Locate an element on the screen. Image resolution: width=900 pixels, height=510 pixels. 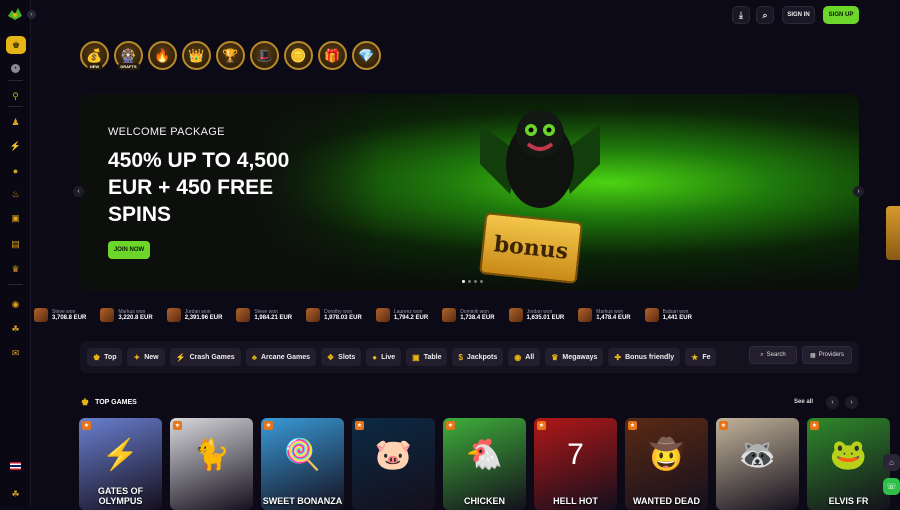
sidebar-item-bonus-icon: ✉ is located at coordinates (15, 353).